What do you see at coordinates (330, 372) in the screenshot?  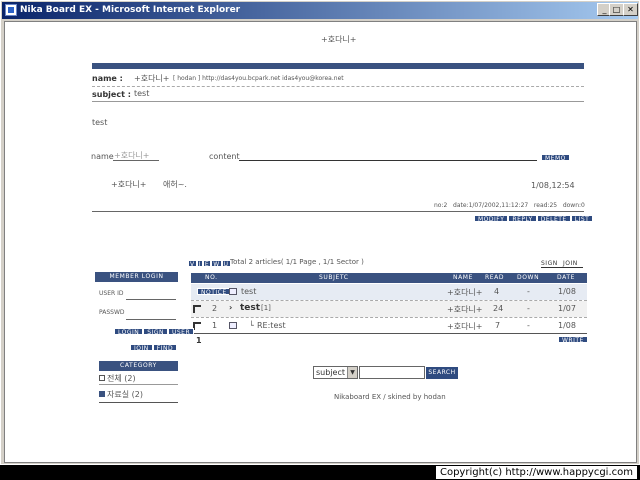 I see `search-field-value: subject` at bounding box center [330, 372].